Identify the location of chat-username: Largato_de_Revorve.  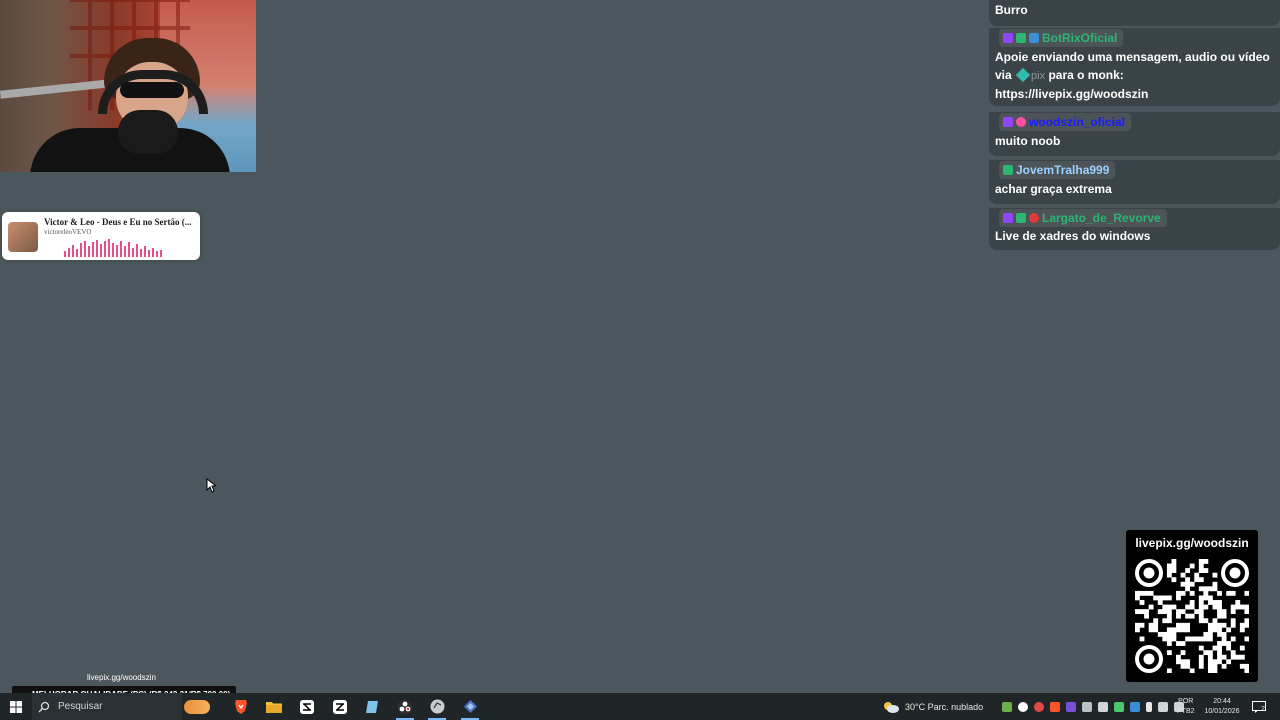
(1083, 218).